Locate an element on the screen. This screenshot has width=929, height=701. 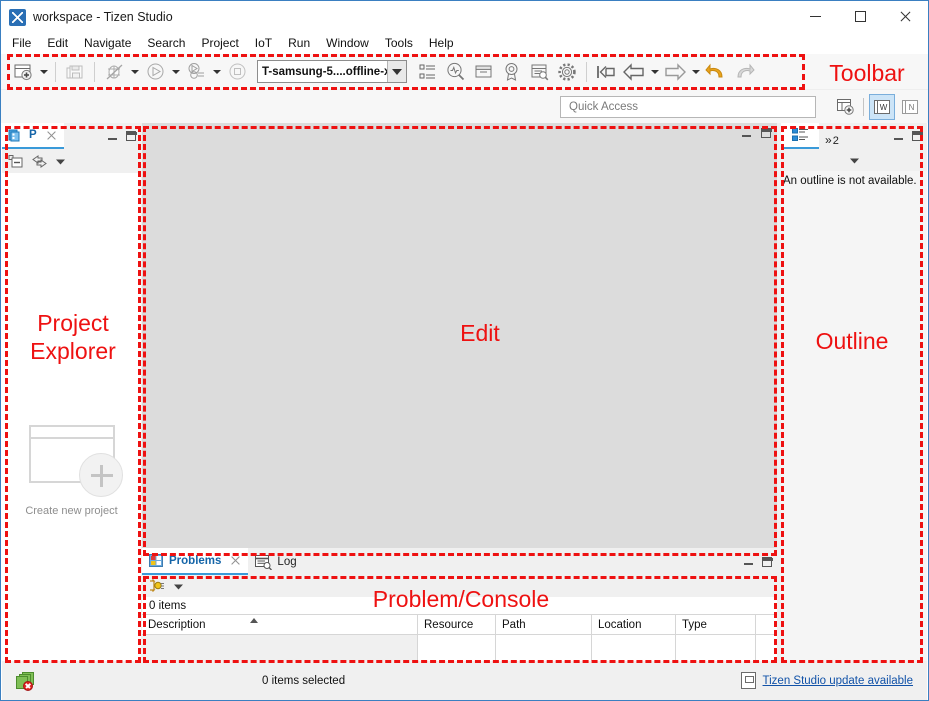
create-new-project-action: Create new project is located at coordinates (71, 471).